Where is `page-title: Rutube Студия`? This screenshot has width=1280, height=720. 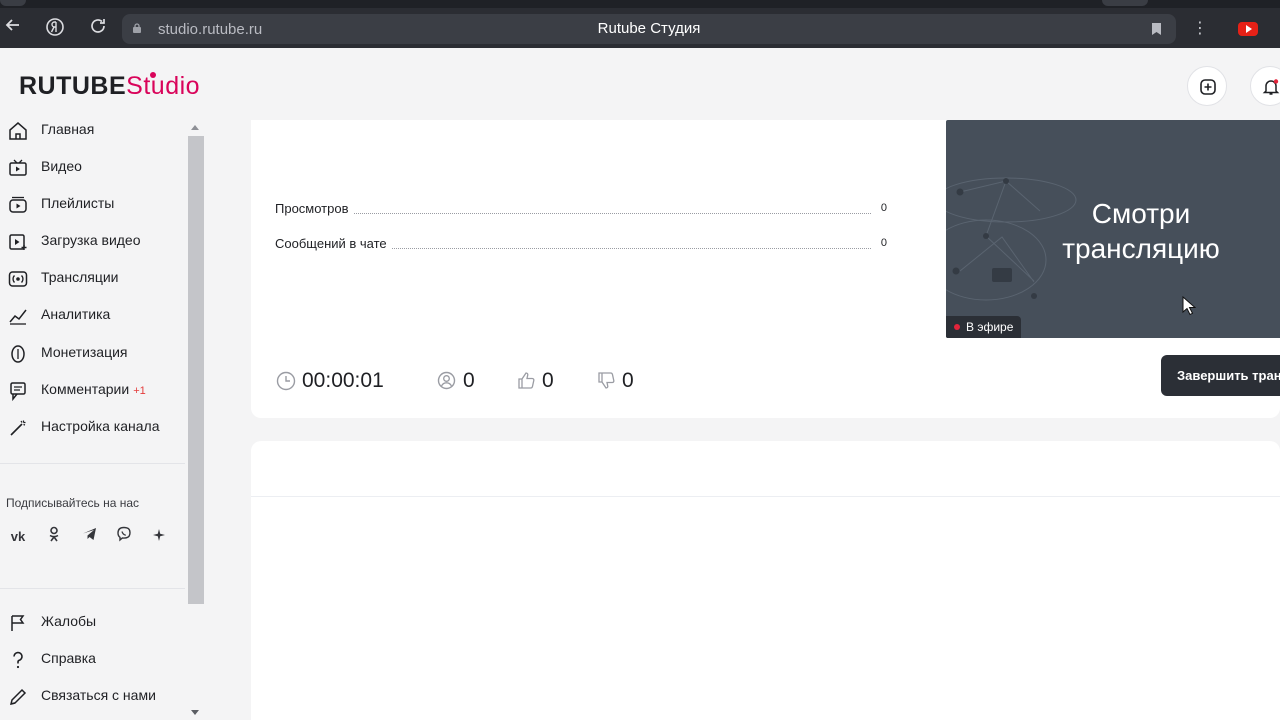
page-title: Rutube Студия is located at coordinates (649, 28).